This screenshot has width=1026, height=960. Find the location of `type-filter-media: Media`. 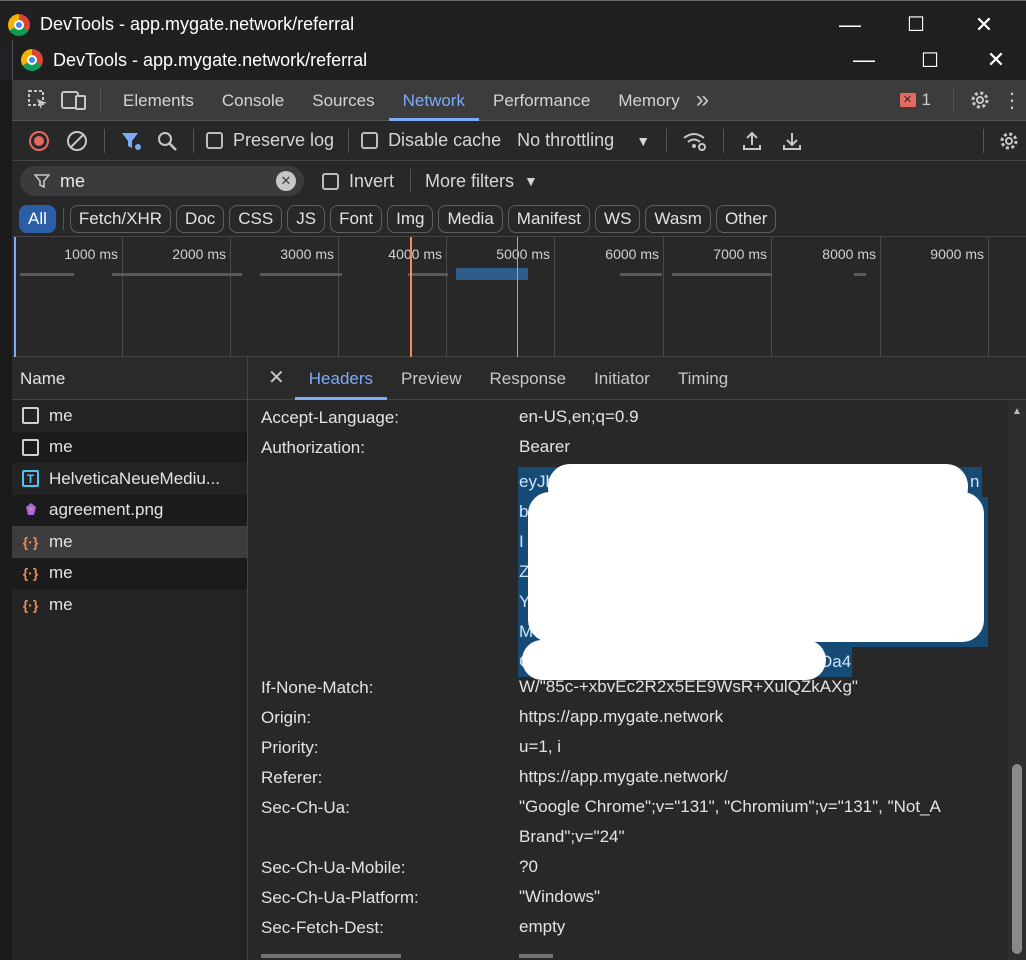

type-filter-media: Media is located at coordinates (470, 218).